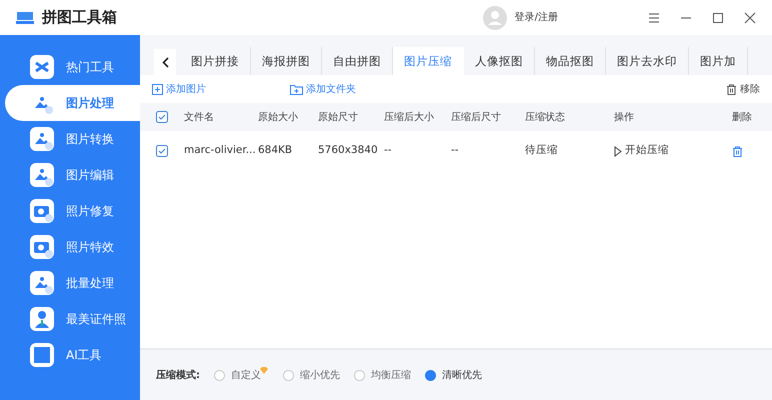 The height and width of the screenshot is (400, 772). I want to click on tools-icon, so click(42, 67).